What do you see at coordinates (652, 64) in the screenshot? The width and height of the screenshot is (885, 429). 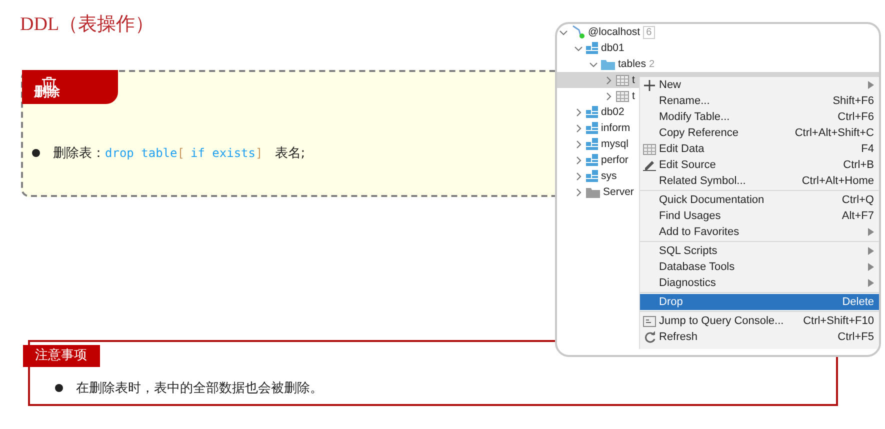 I see `item-count: 2` at bounding box center [652, 64].